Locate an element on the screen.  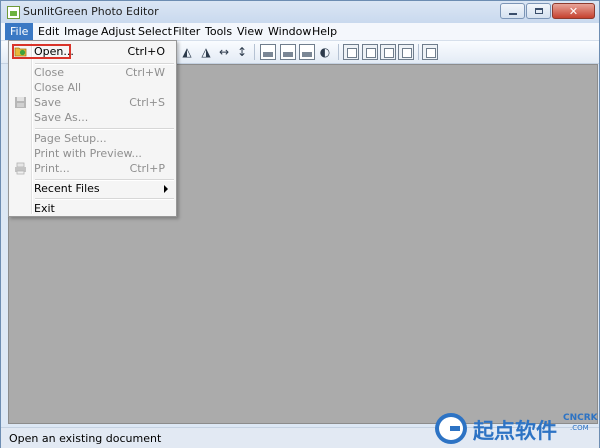
histogram-icon is located at coordinates (268, 52).